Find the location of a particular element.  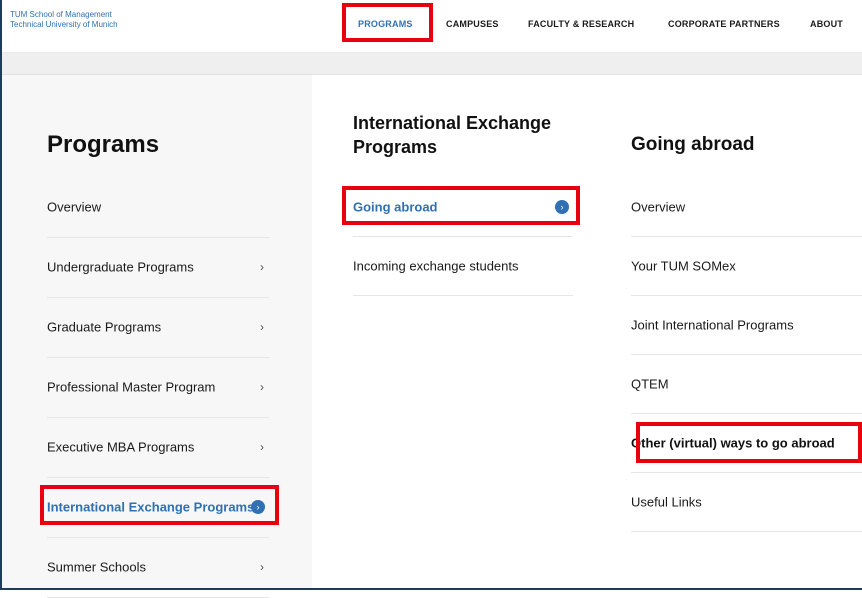

link-label: Useful Links is located at coordinates (666, 502).